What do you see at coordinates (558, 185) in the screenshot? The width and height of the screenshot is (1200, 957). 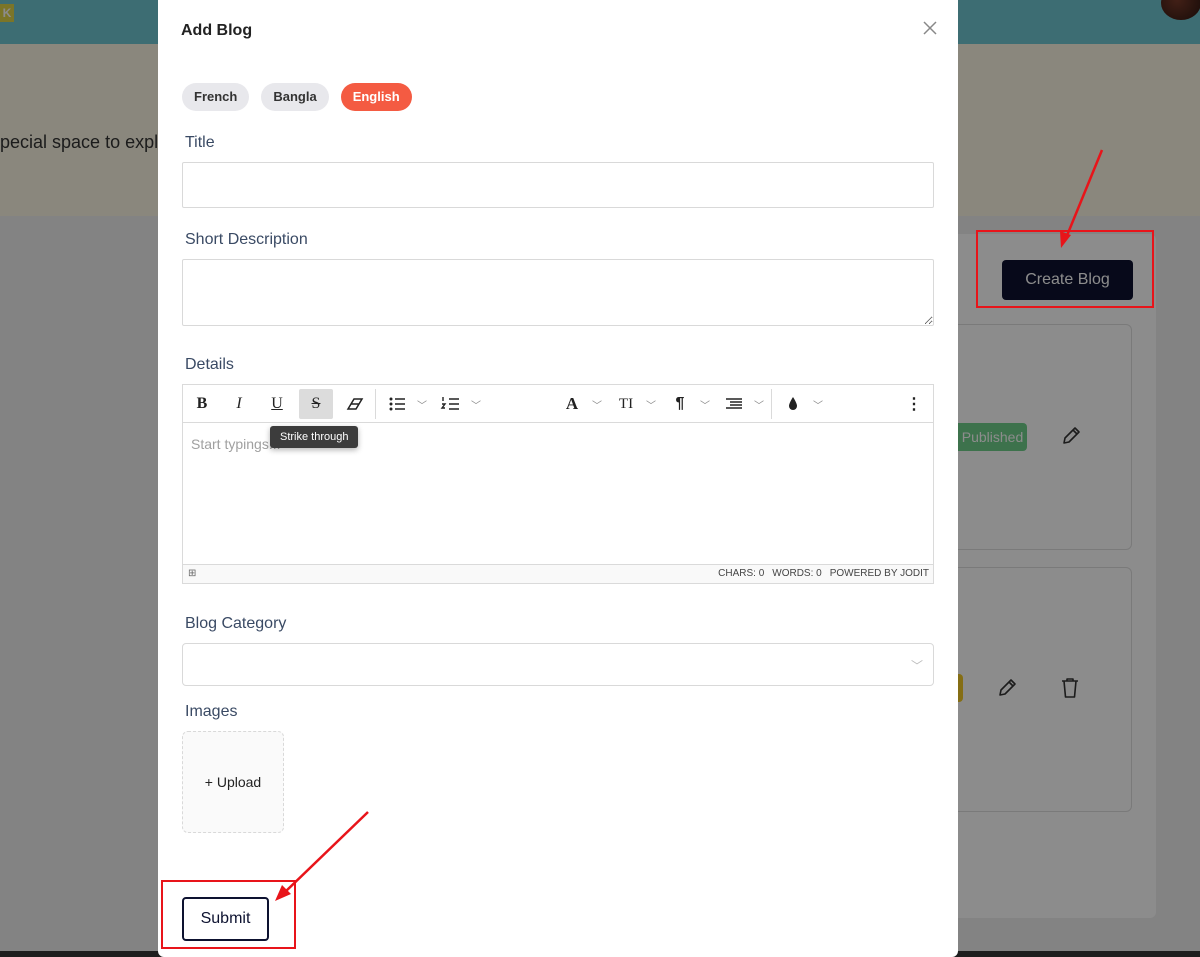 I see `title-input` at bounding box center [558, 185].